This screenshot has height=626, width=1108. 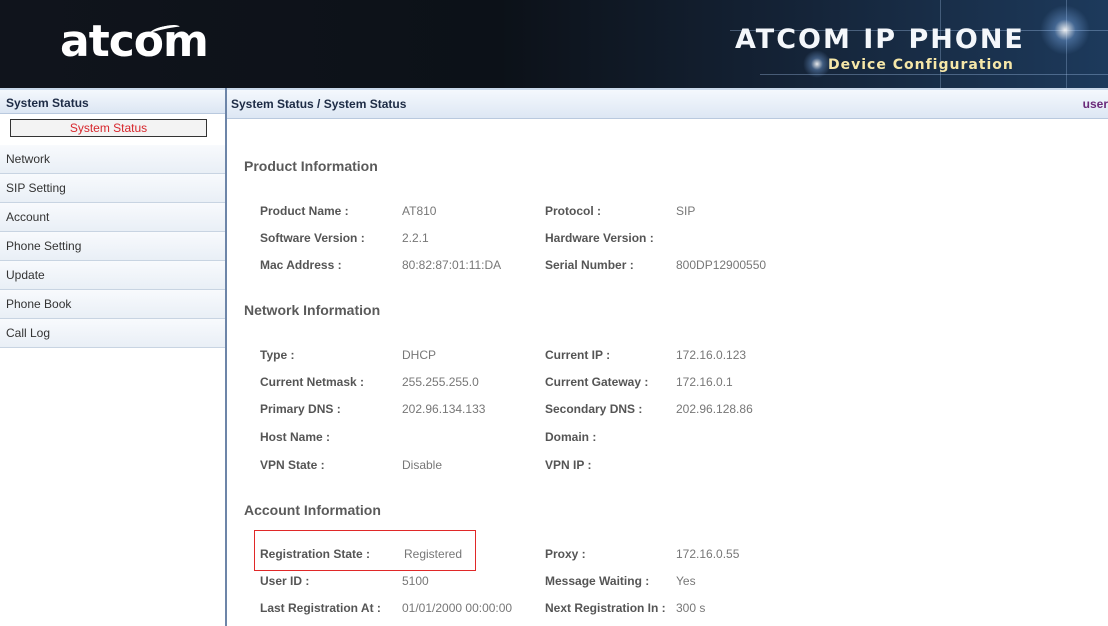 I want to click on brand-subtitle: Device Configuration, so click(x=921, y=65).